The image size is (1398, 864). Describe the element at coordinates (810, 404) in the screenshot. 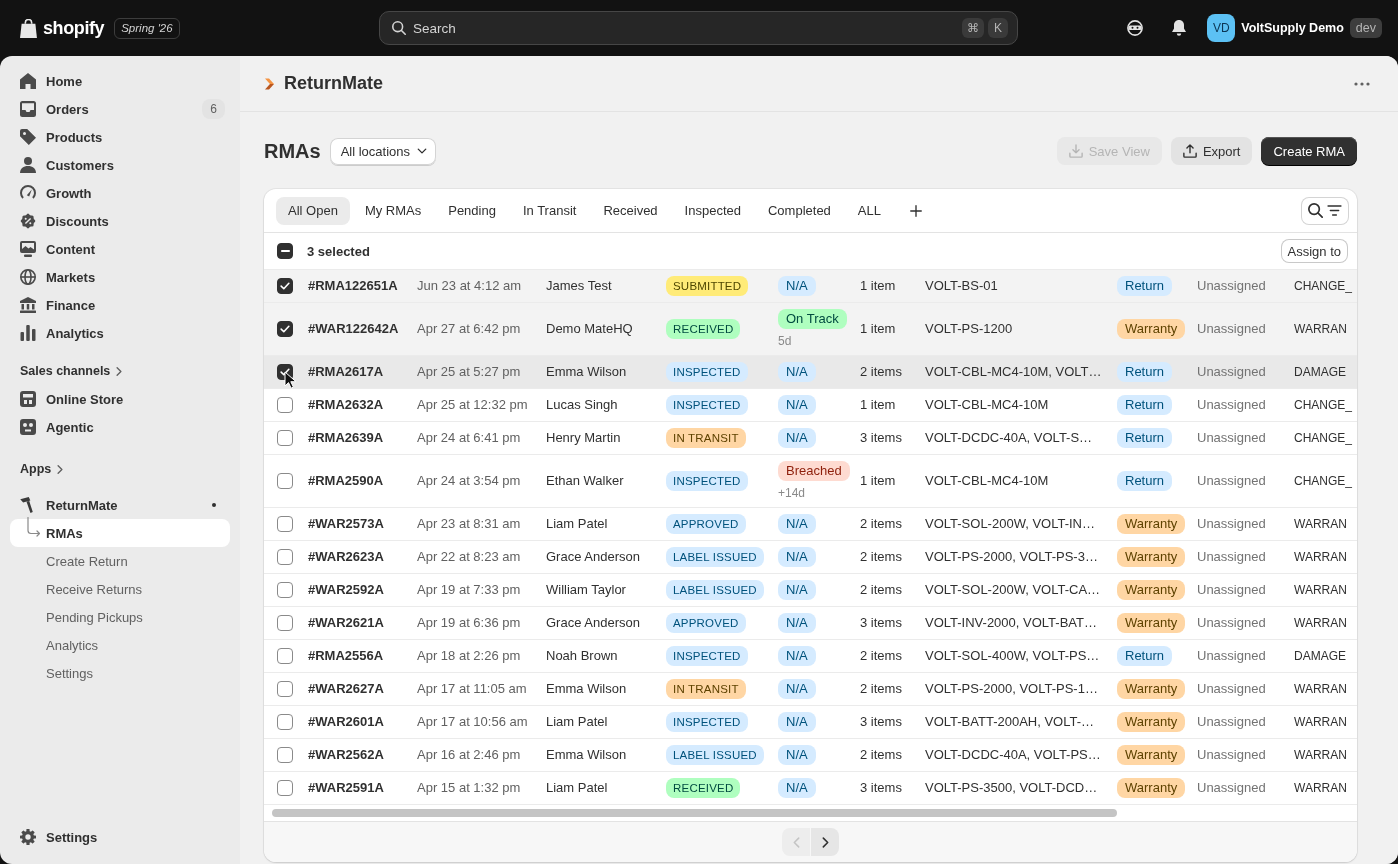

I see `table-row: #RMA2632A Apr 25 at 12:32 pm Lucas Singh INSPECTED N/A 1 item VOLT-CBL-MC4-10M Return Unassigned CHANGE_` at that location.